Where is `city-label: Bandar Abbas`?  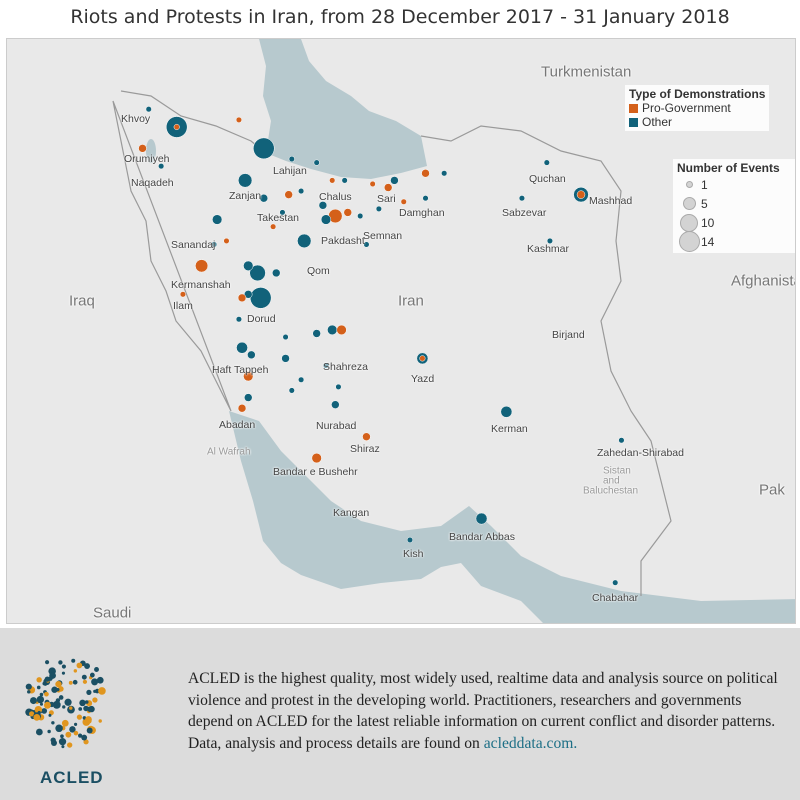
city-label: Bandar Abbas is located at coordinates (482, 537).